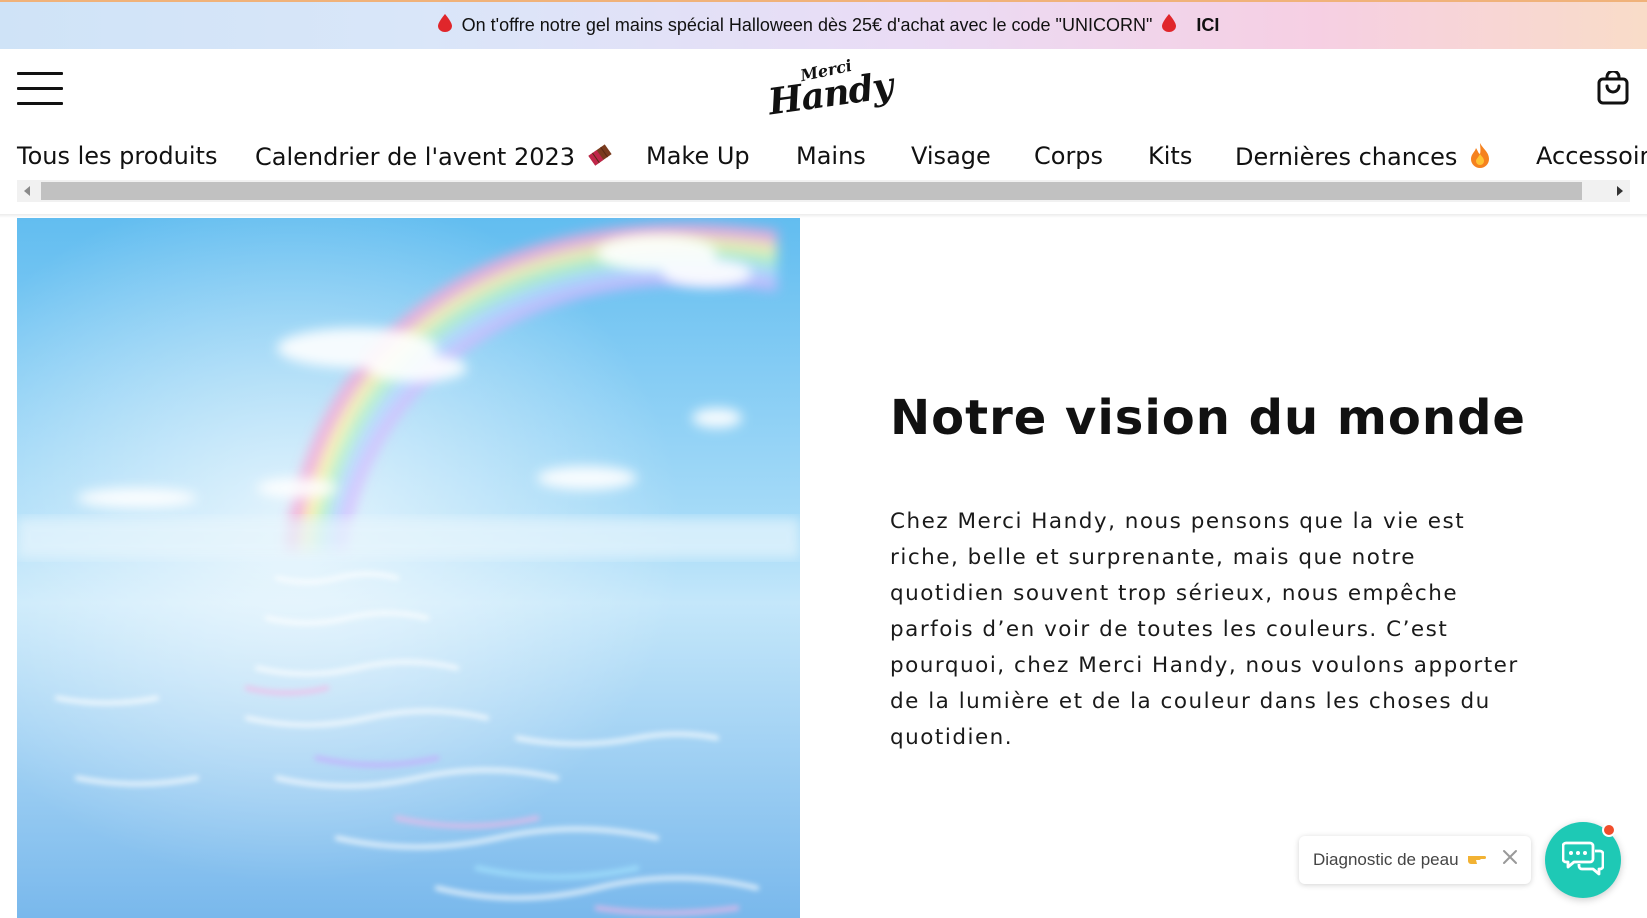  What do you see at coordinates (830, 94) in the screenshot?
I see `logo-big-text: Handy` at bounding box center [830, 94].